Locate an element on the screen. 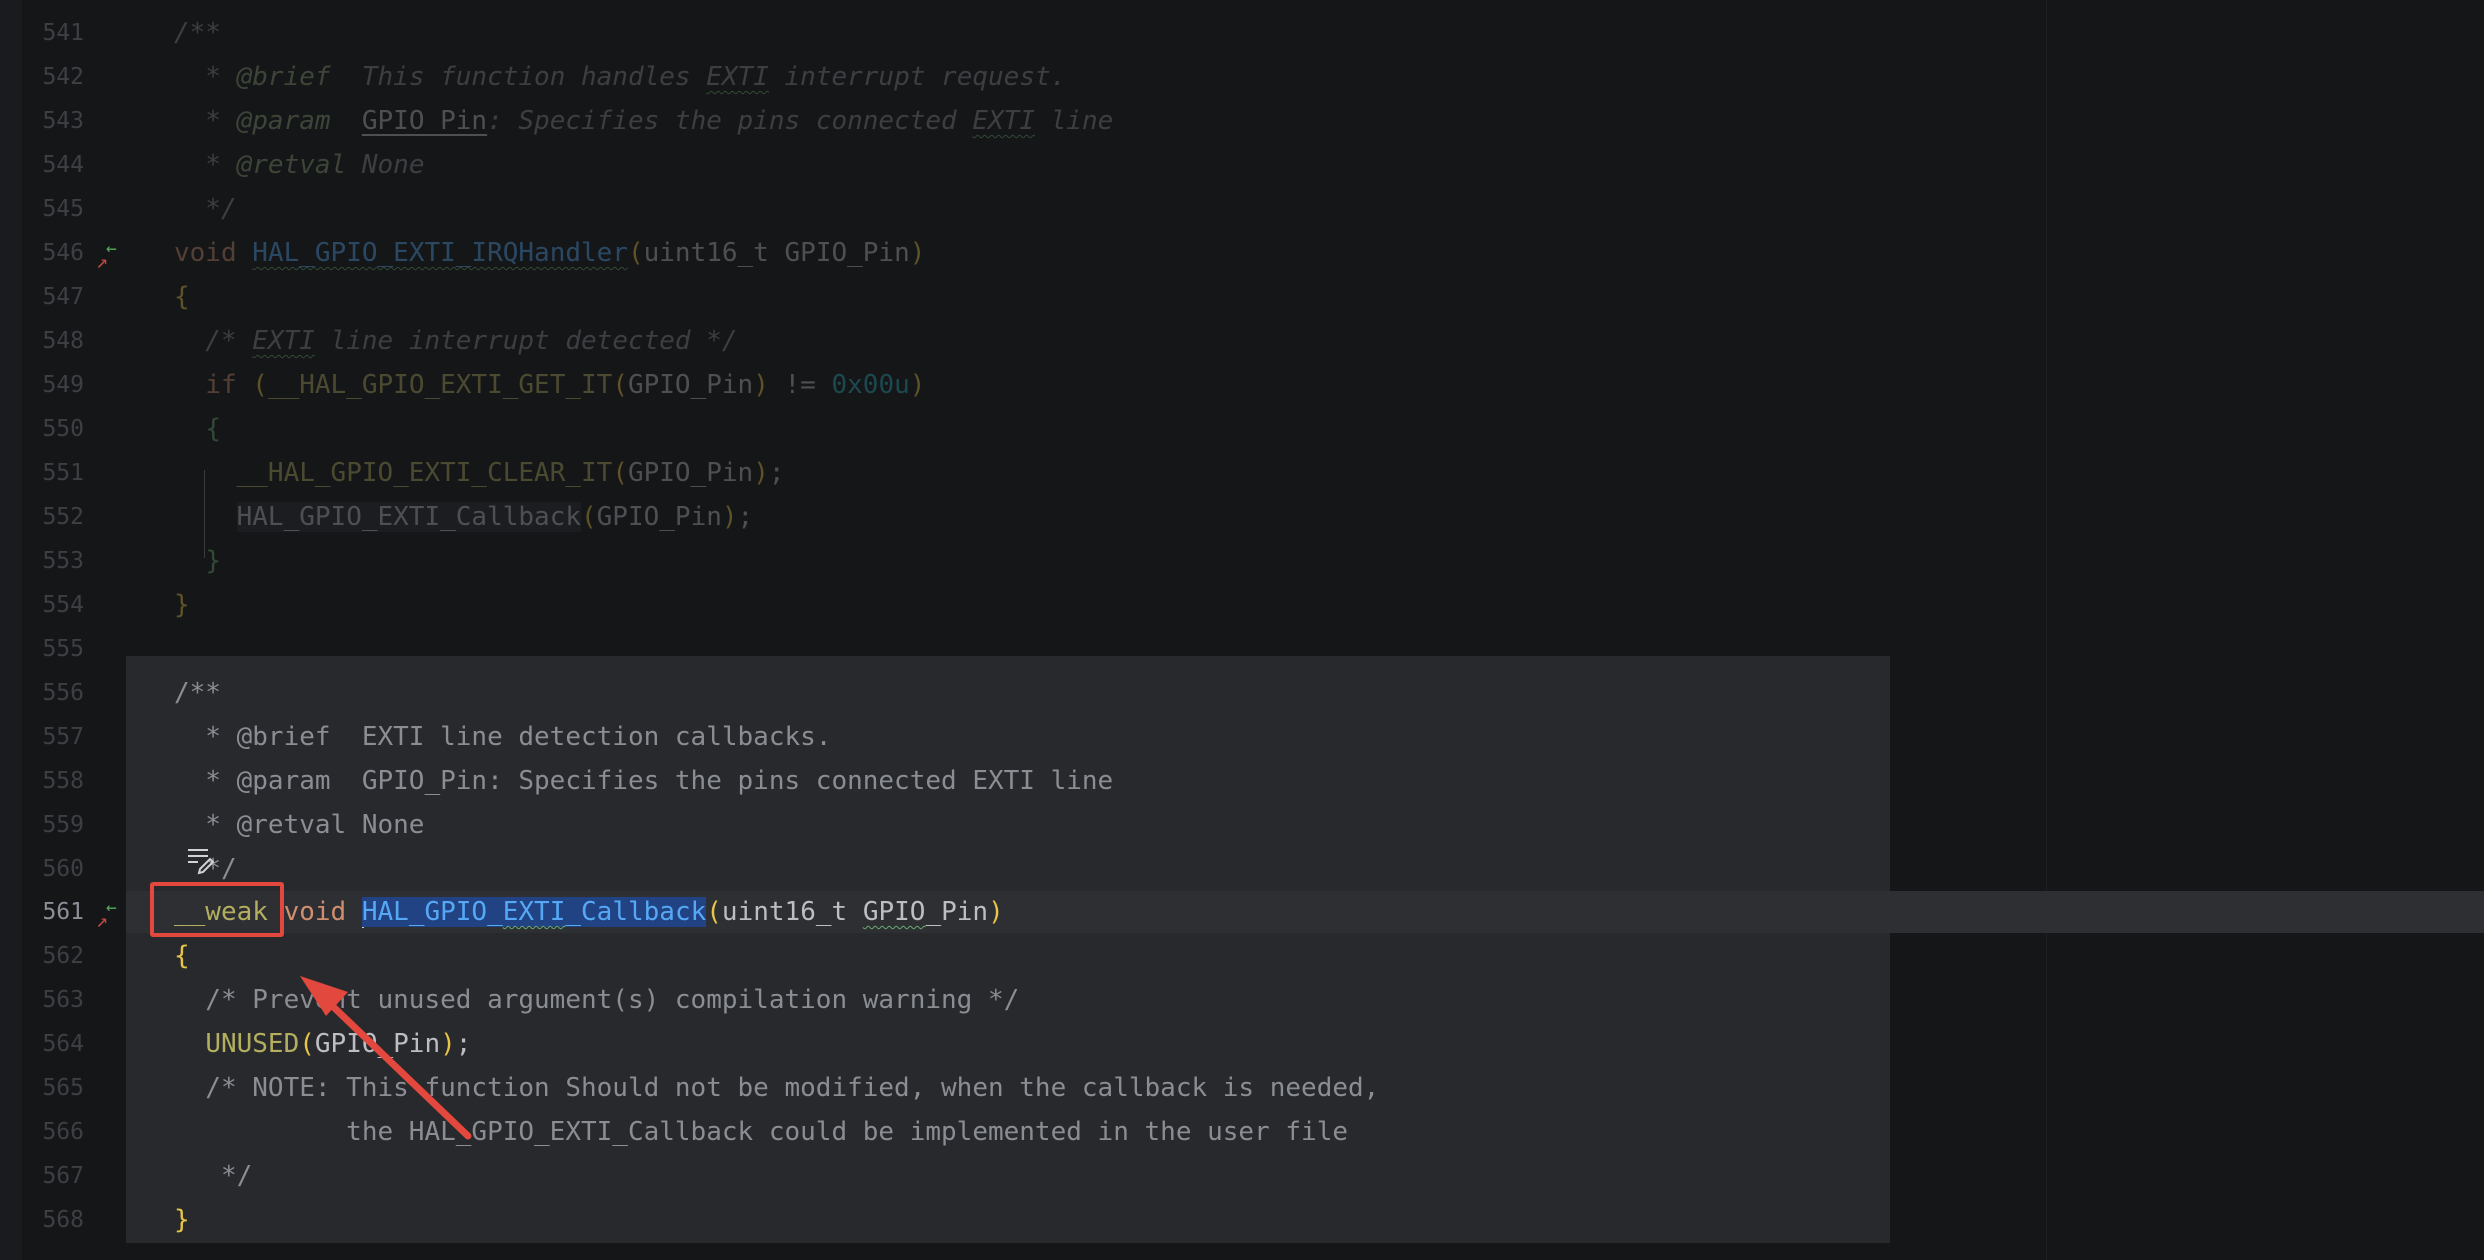 This screenshot has width=2484, height=1260. line-number: 544 is located at coordinates (63, 165).